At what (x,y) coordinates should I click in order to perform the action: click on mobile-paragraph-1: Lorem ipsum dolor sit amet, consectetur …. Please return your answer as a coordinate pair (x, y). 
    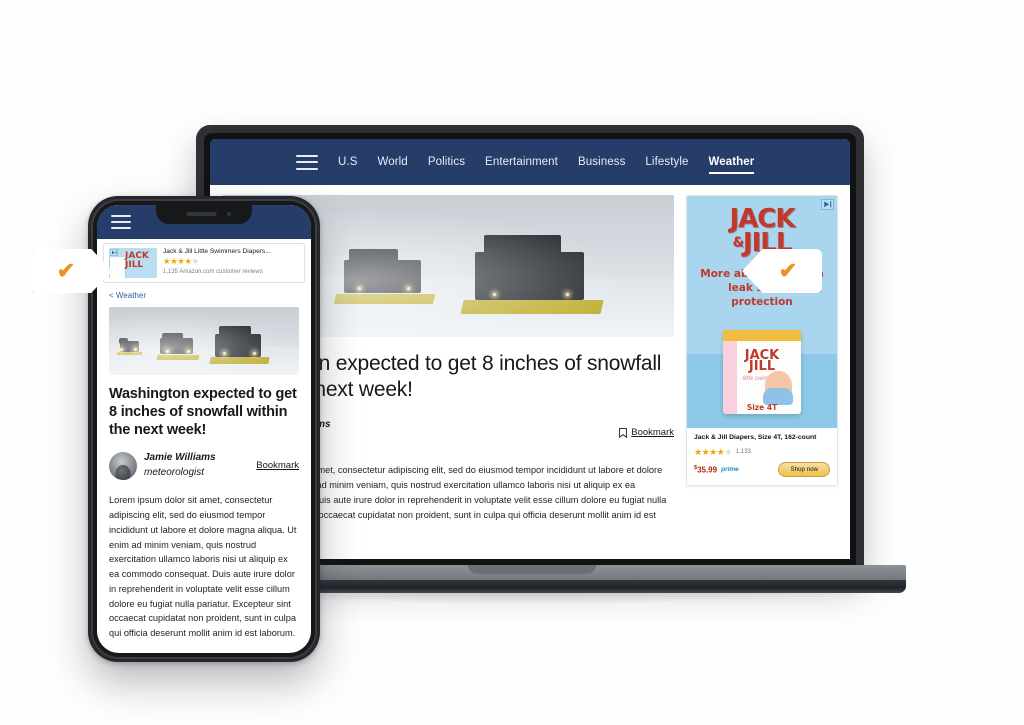
    Looking at the image, I should click on (203, 566).